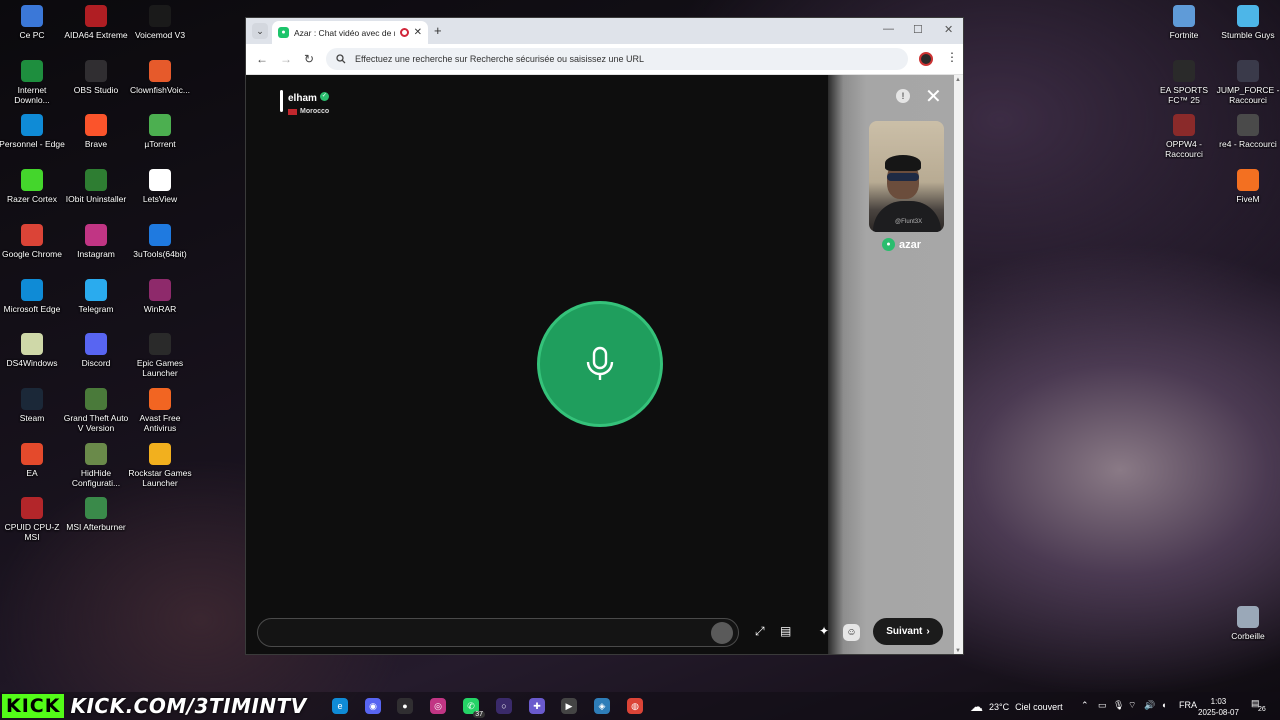 The width and height of the screenshot is (1280, 720). Describe the element at coordinates (160, 465) in the screenshot. I see `desktop-shortcut: Rockstar Games Launcher` at that location.